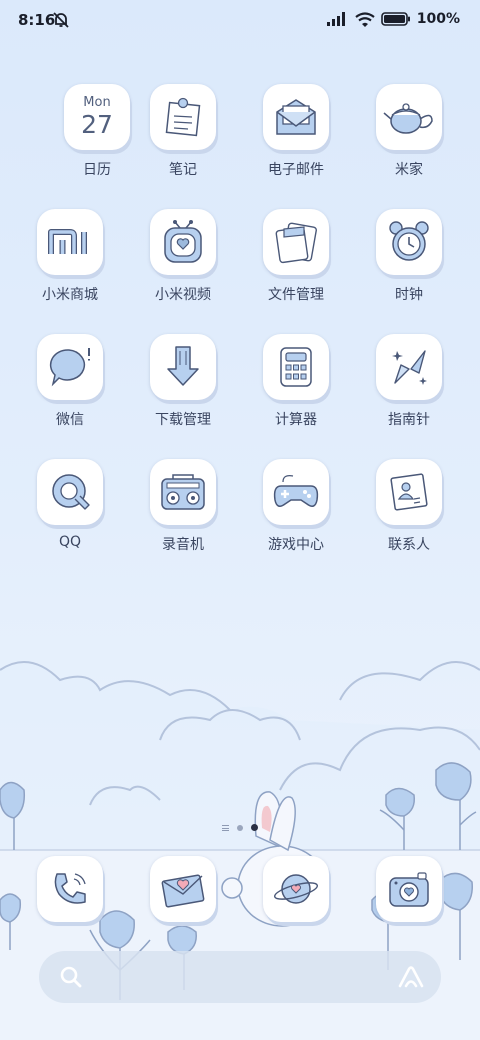  What do you see at coordinates (409, 295) in the screenshot?
I see `app-label: 时钟` at bounding box center [409, 295].